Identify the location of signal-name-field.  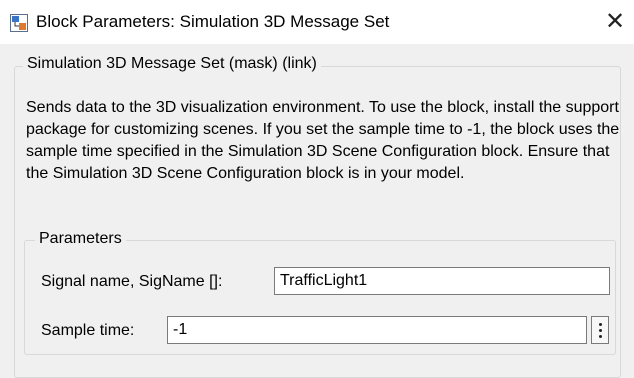
(442, 281).